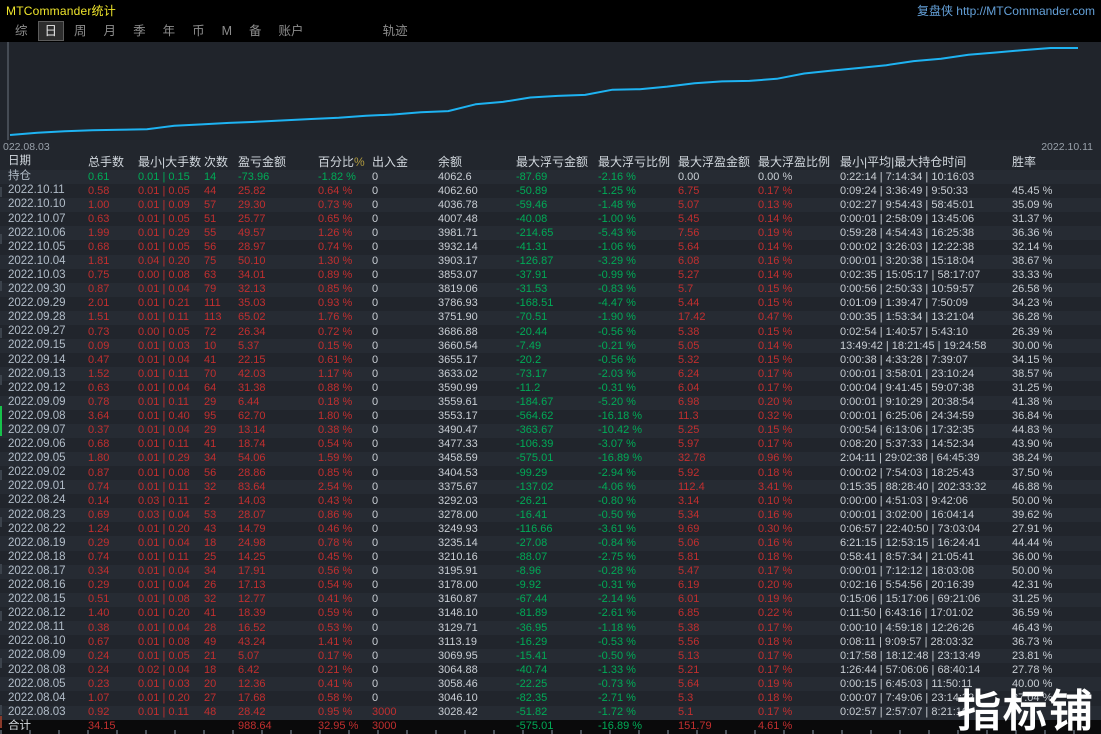 Image resolution: width=1101 pixels, height=734 pixels. What do you see at coordinates (207, 500) in the screenshot?
I see `cell-count: 2` at bounding box center [207, 500].